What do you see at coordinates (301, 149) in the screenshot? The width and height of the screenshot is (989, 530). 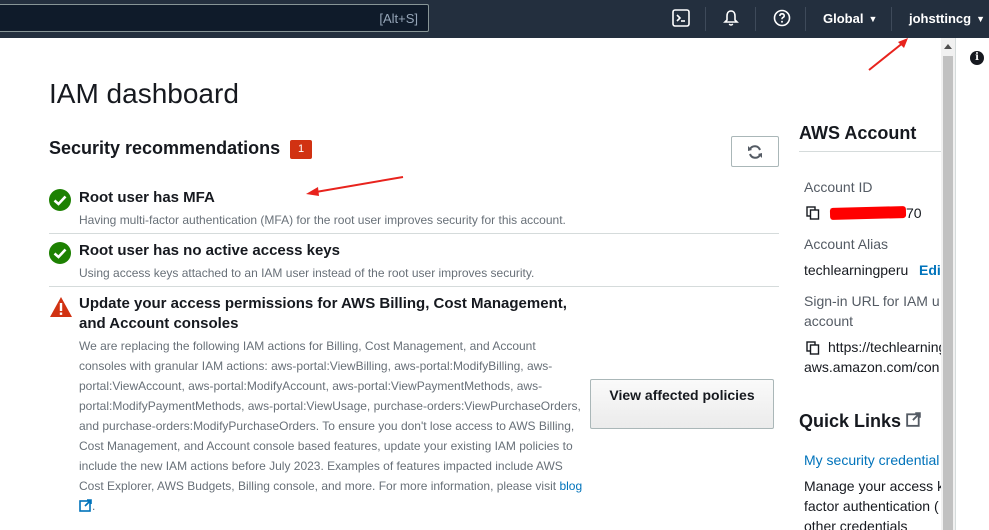 I see `recommendations-count-badge: 1` at bounding box center [301, 149].